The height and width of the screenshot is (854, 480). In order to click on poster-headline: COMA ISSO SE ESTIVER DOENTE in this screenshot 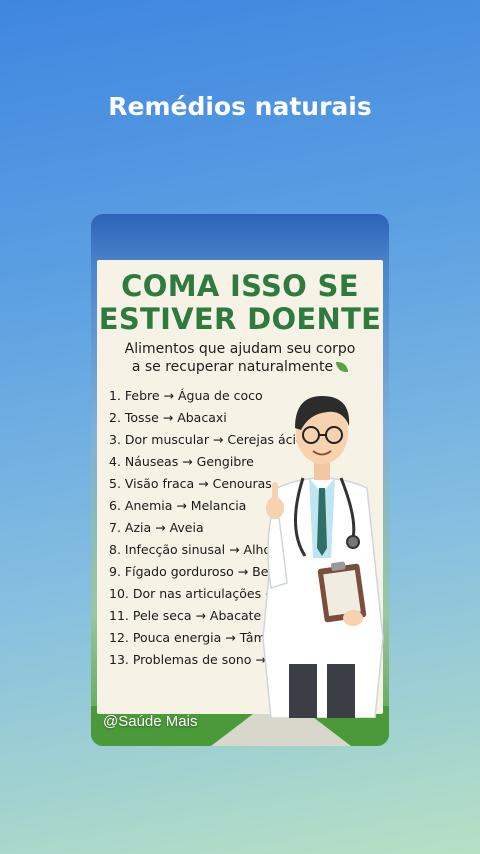, I will do `click(240, 303)`.